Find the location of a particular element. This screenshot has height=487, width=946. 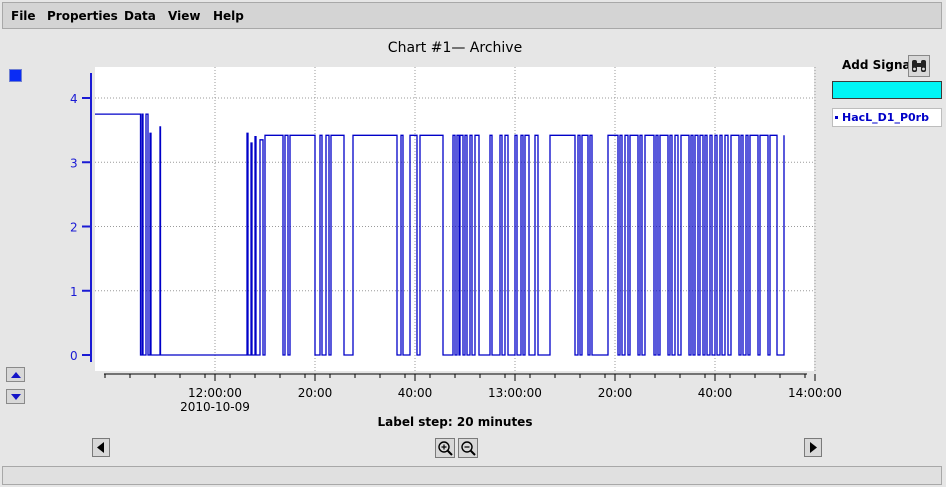

add-signal-label: Add Signal is located at coordinates (878, 65).